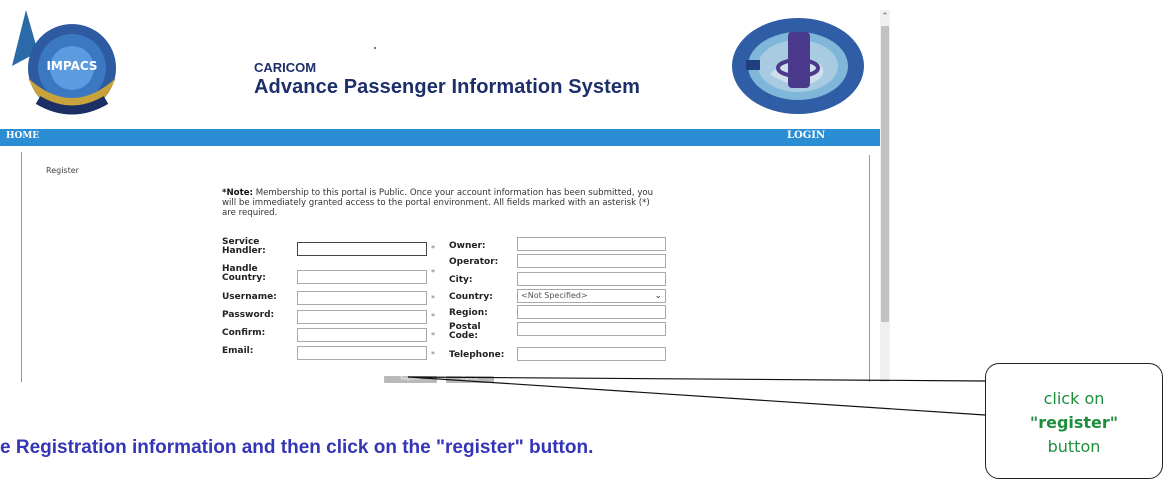  Describe the element at coordinates (477, 355) in the screenshot. I see `label-telephone: Telephone:` at that location.